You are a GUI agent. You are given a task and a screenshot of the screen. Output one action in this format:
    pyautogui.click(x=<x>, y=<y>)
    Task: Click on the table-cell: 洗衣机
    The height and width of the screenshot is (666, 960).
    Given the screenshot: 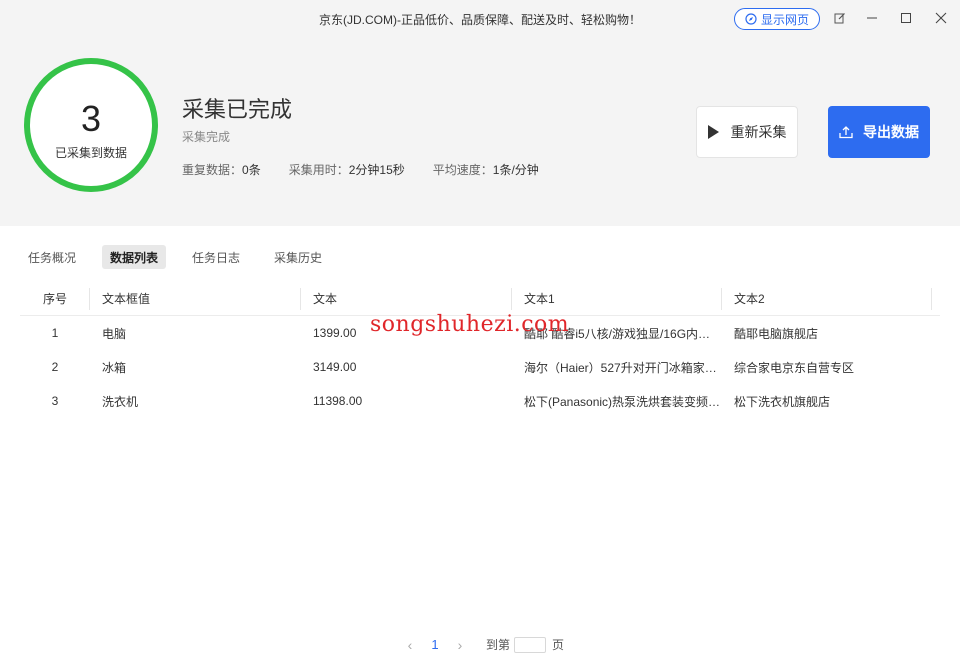 What is the action you would take?
    pyautogui.click(x=120, y=401)
    